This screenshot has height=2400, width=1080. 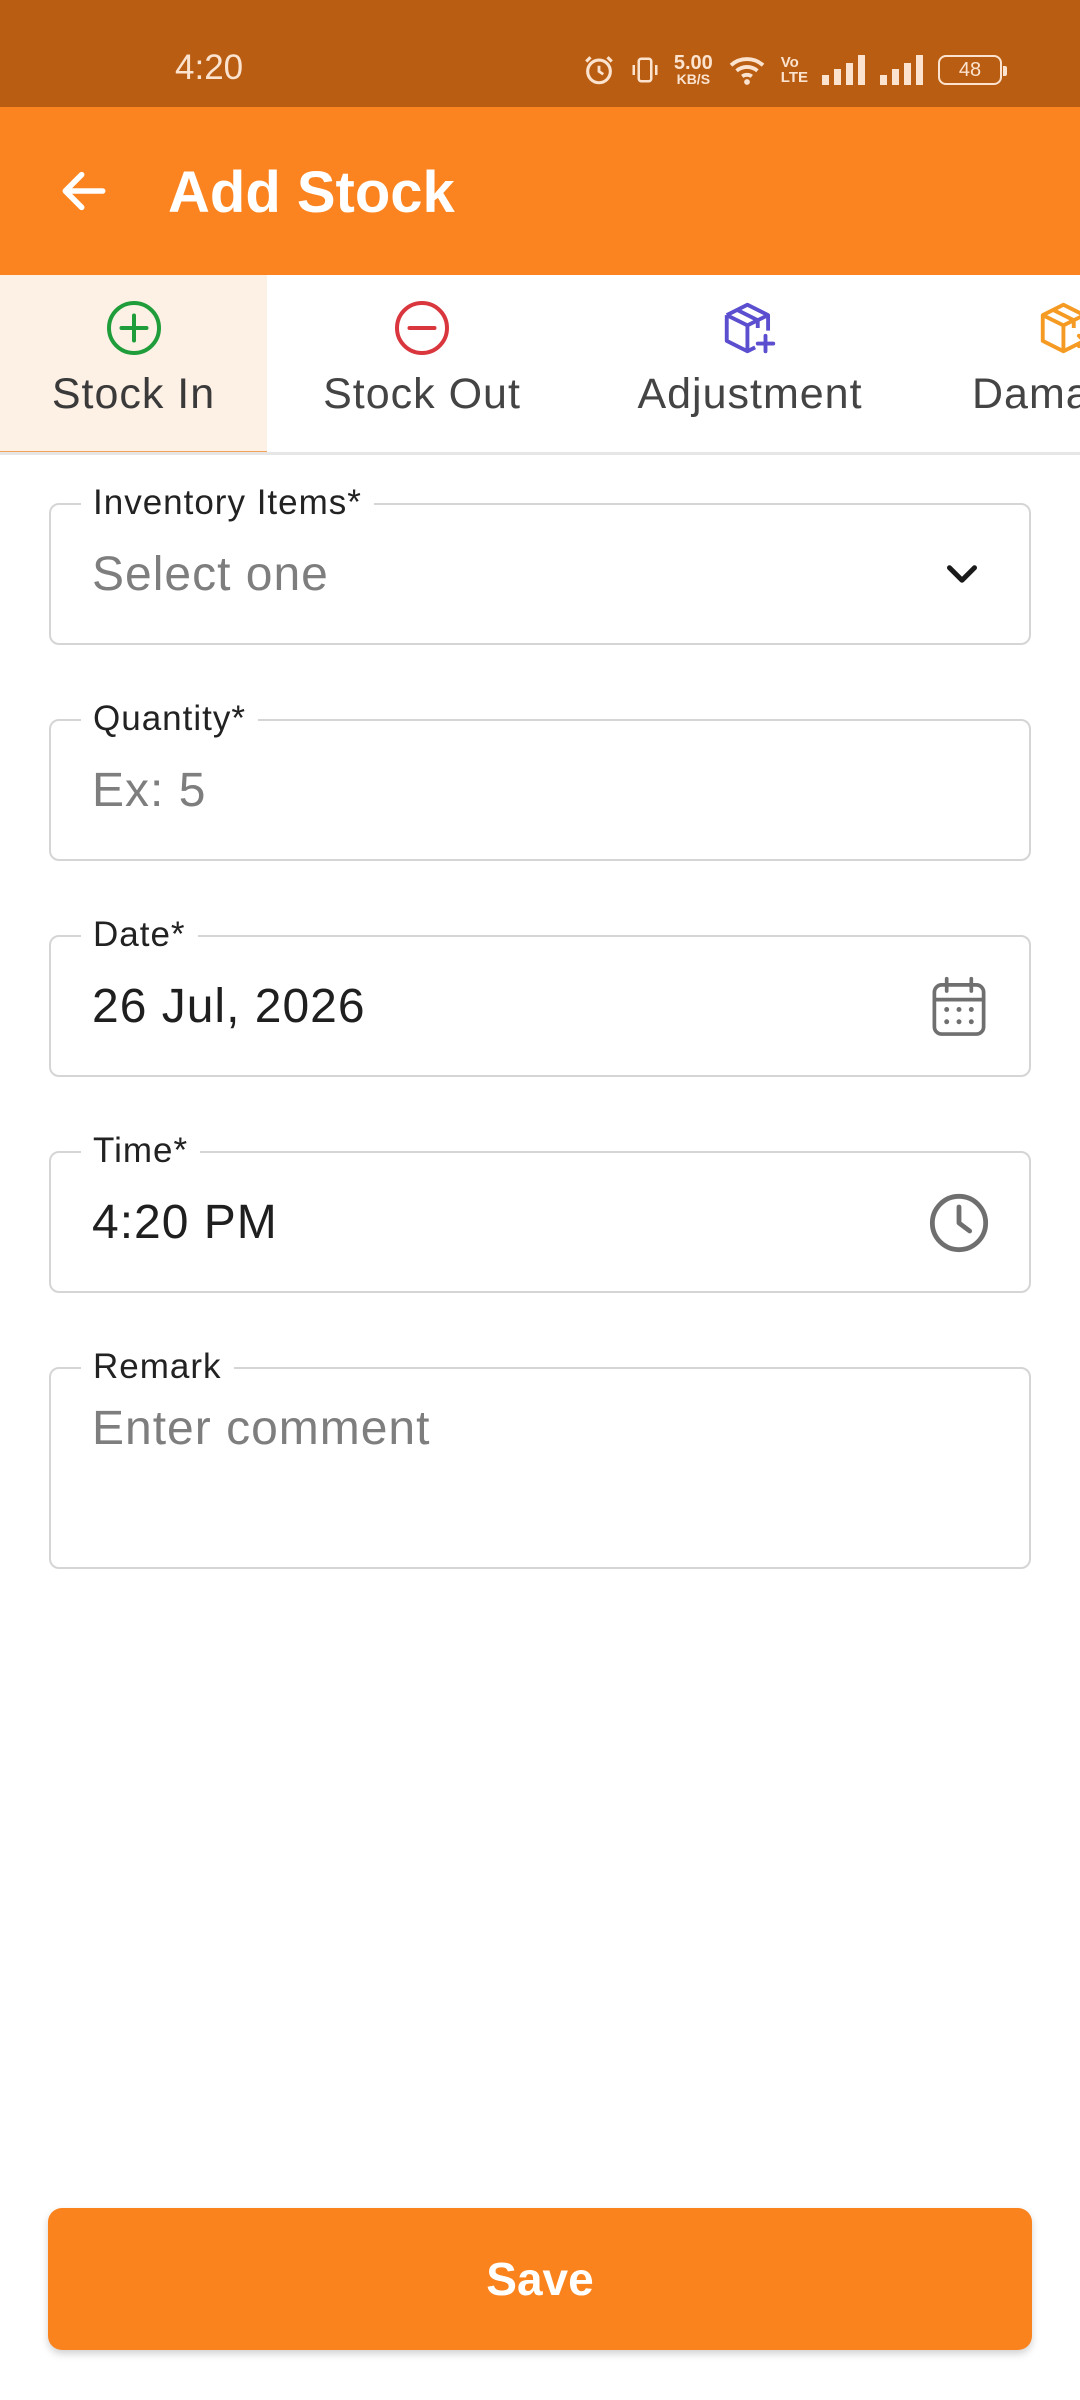 I want to click on time-field: Time* 4:20 PM, so click(x=540, y=1212).